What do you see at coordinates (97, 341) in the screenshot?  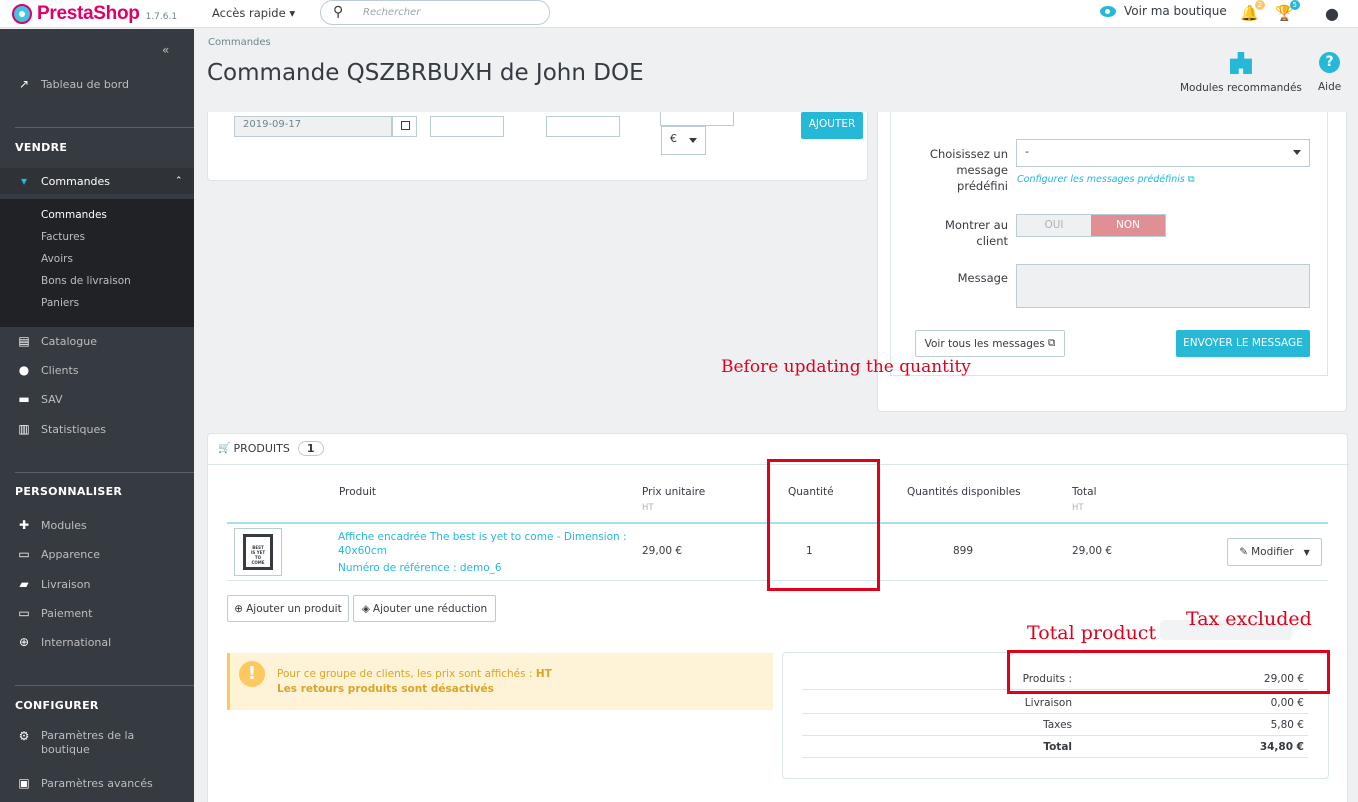 I see `sidebar-item-catalog: ▤ Catalogue` at bounding box center [97, 341].